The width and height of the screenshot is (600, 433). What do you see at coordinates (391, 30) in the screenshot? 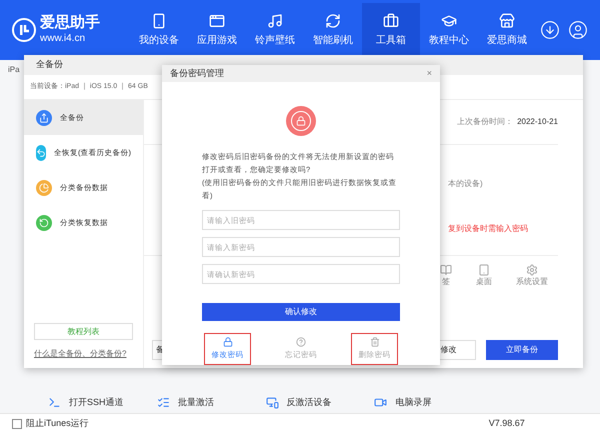
I see `nav-tab: 工具箱` at bounding box center [391, 30].